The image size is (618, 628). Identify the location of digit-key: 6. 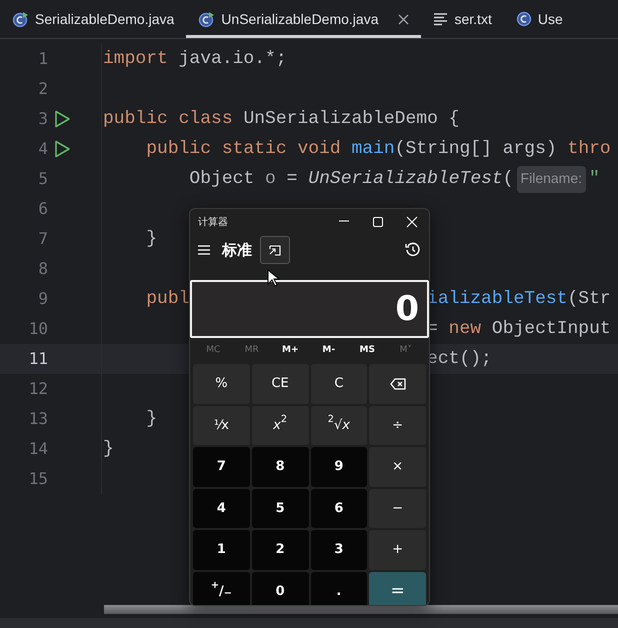
(339, 508).